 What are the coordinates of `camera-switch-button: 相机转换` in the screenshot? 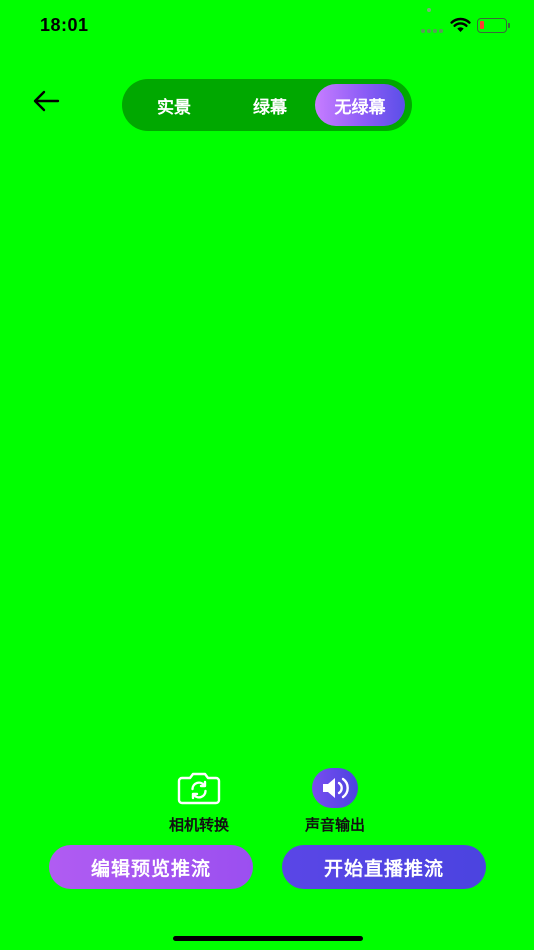 It's located at (199, 803).